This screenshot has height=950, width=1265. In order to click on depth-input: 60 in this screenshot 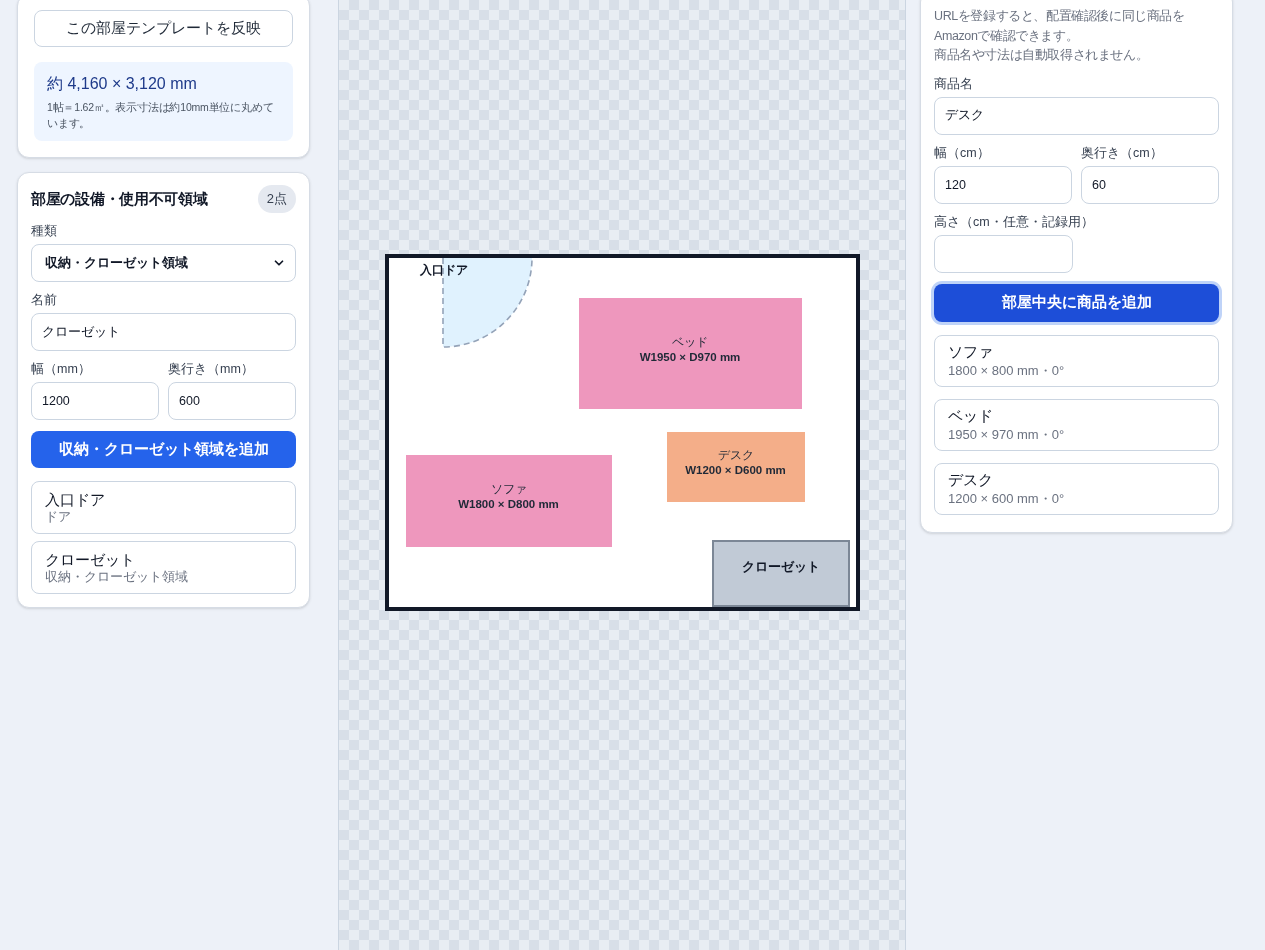, I will do `click(1150, 184)`.